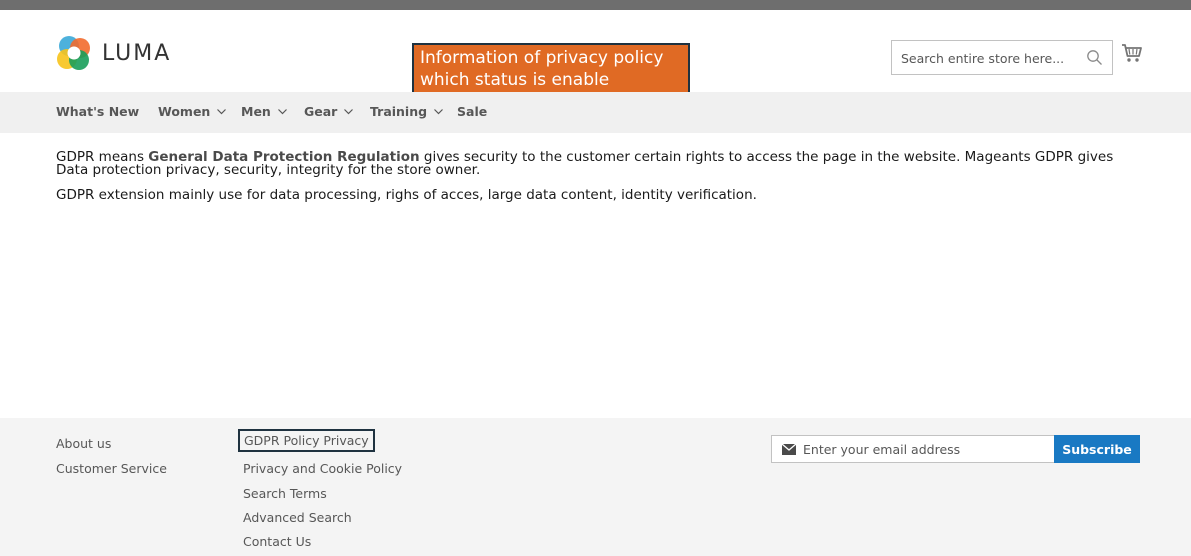 The width and height of the screenshot is (1191, 556). Describe the element at coordinates (1094, 57) in the screenshot. I see `search-icon` at that location.